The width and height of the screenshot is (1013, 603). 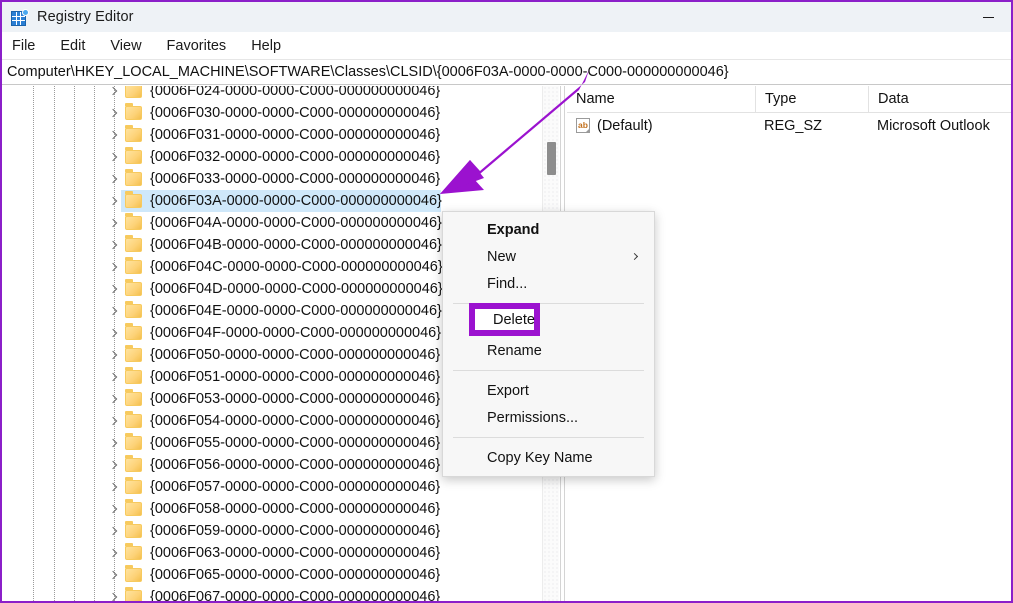 What do you see at coordinates (548, 390) in the screenshot?
I see `context-menu-item-export: Export` at bounding box center [548, 390].